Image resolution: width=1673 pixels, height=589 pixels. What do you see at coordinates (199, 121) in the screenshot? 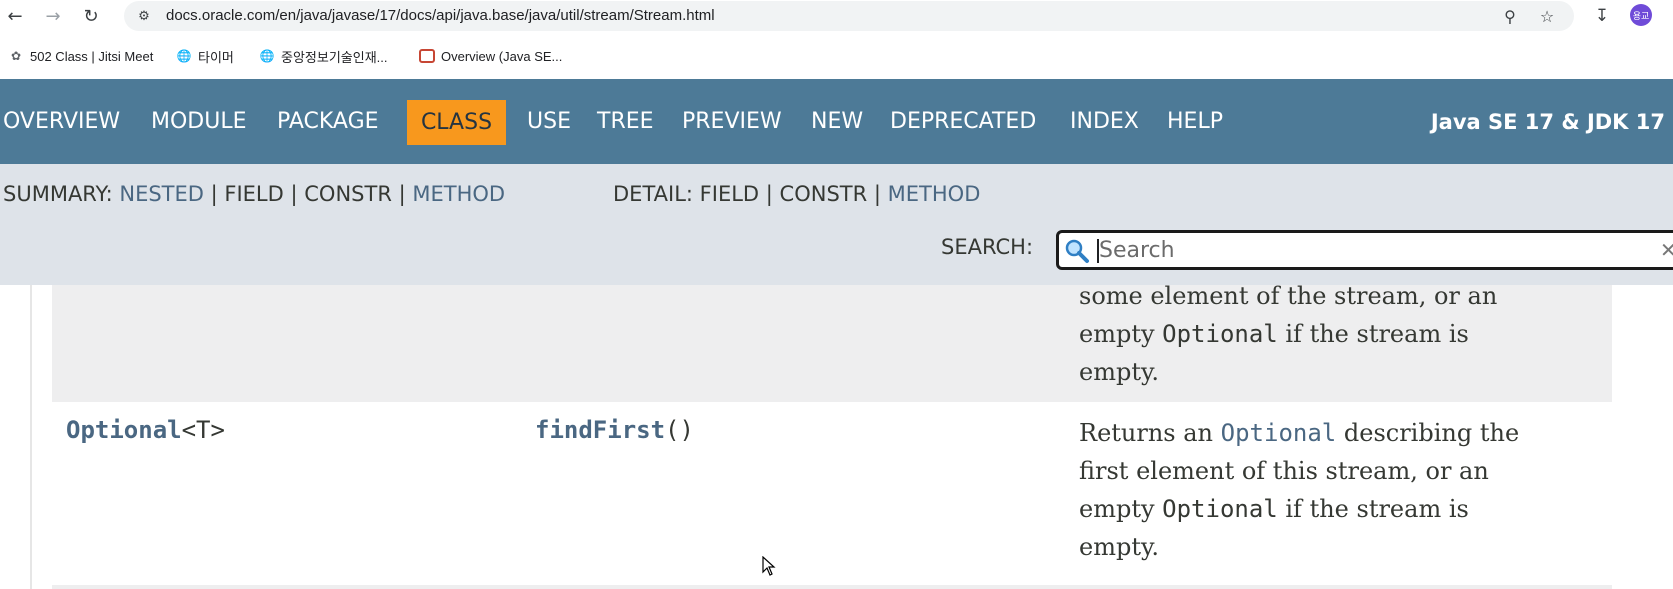
I see `nav-module: MODULE` at bounding box center [199, 121].